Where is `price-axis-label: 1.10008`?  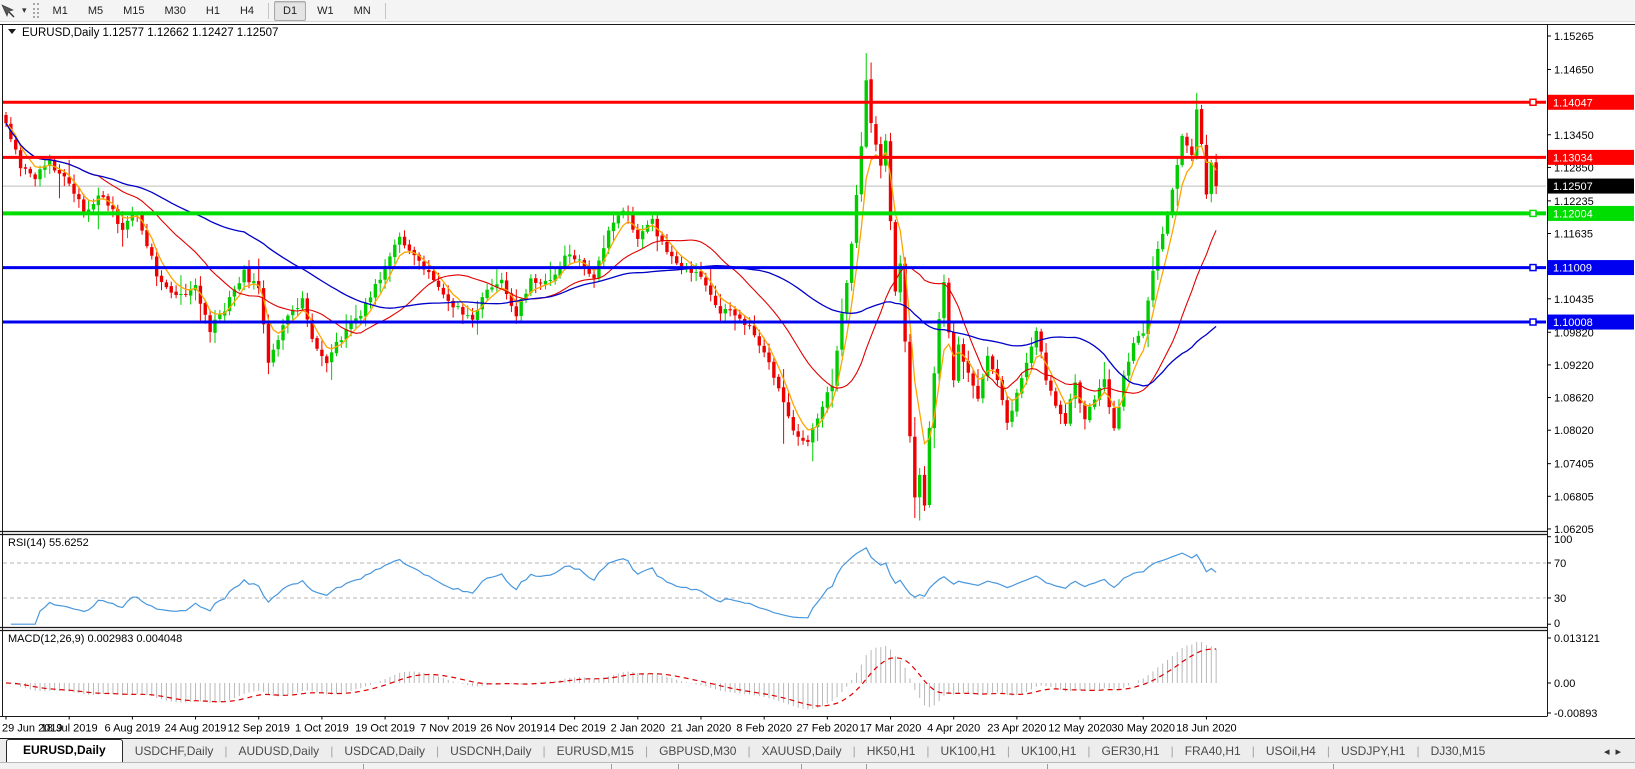
price-axis-label: 1.10008 is located at coordinates (1591, 322).